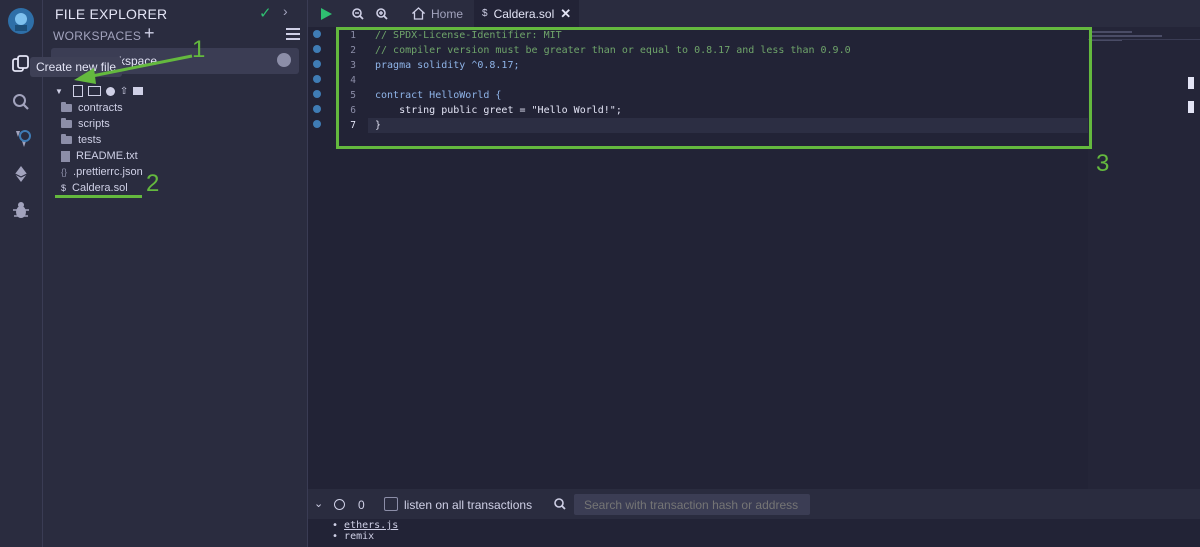 This screenshot has height=547, width=1200. I want to click on annotation-number-3: 3, so click(1103, 163).